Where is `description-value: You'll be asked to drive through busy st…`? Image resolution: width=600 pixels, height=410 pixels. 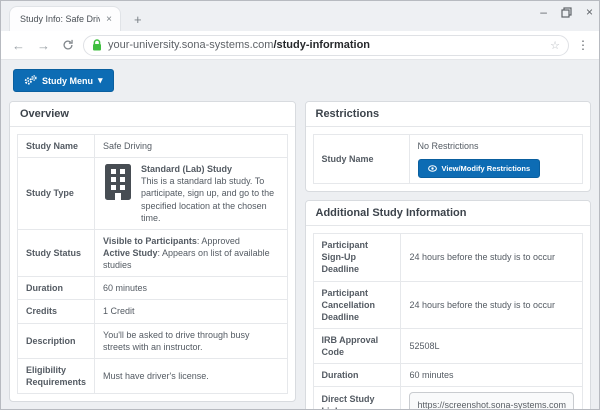
description-value: You'll be asked to drive through busy st… is located at coordinates (191, 340).